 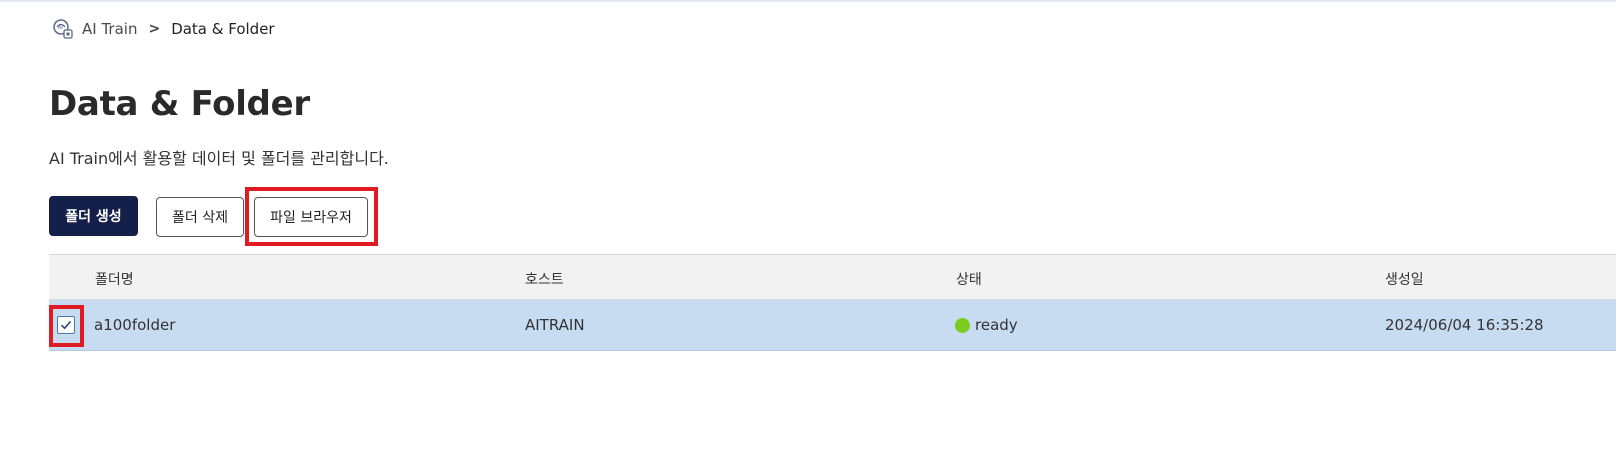 What do you see at coordinates (60, 28) in the screenshot?
I see `svg-text: AI` at bounding box center [60, 28].